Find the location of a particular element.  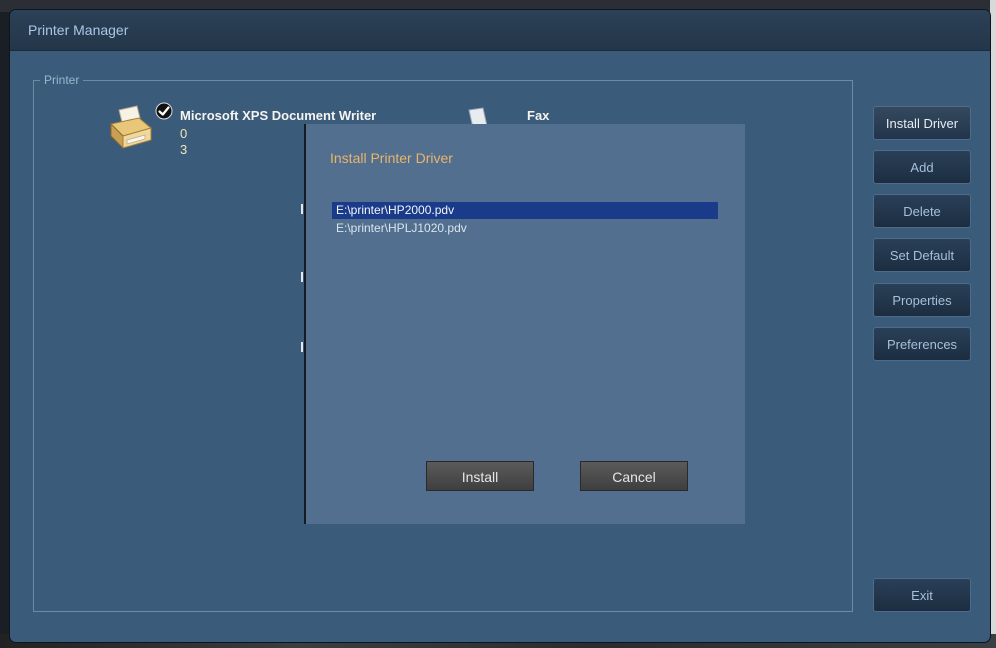

properties-button: Properties is located at coordinates (922, 300).